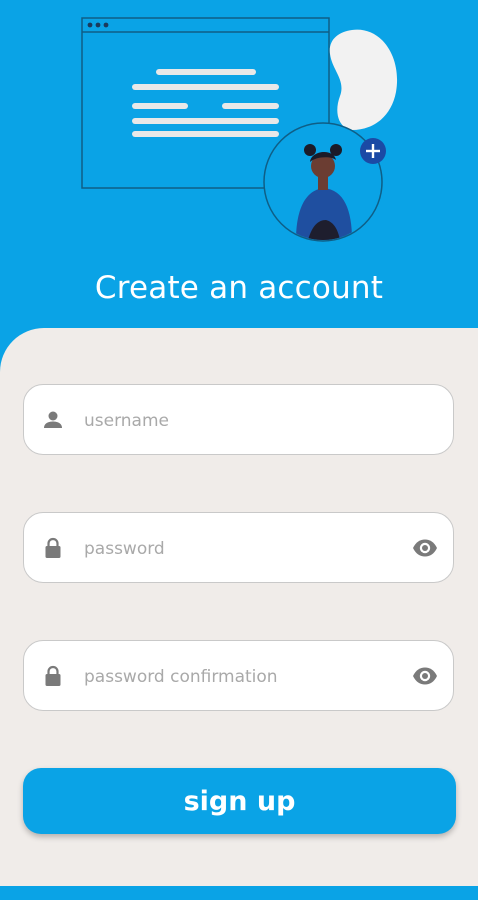  I want to click on username-field, so click(238, 420).